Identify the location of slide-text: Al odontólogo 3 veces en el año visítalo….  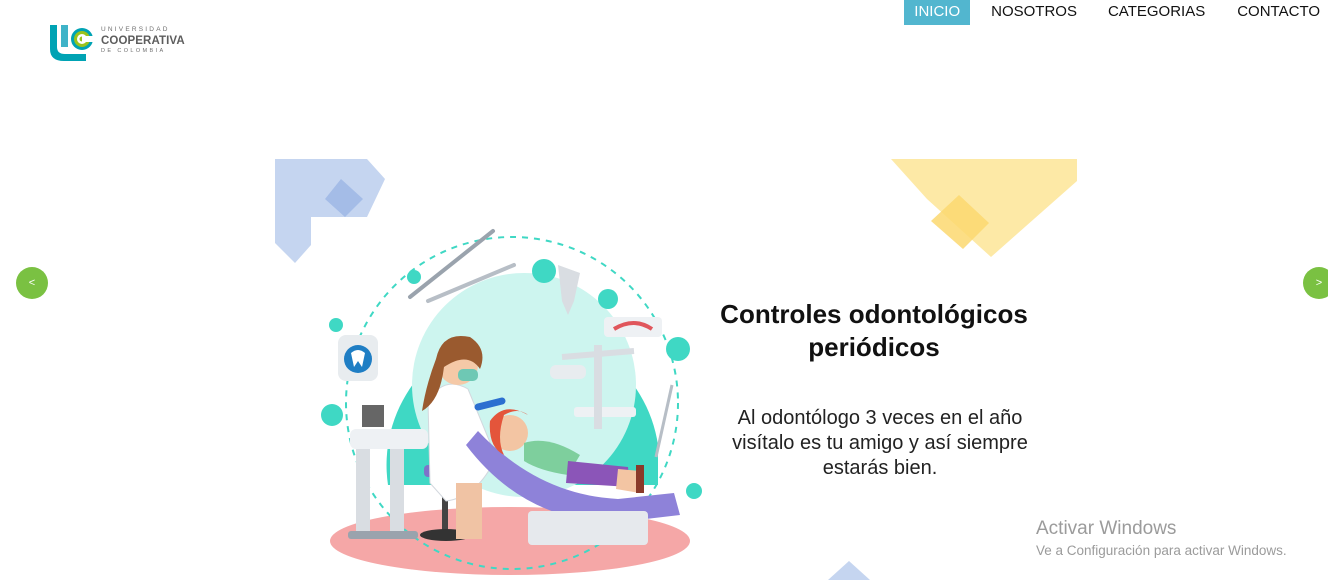
(880, 443).